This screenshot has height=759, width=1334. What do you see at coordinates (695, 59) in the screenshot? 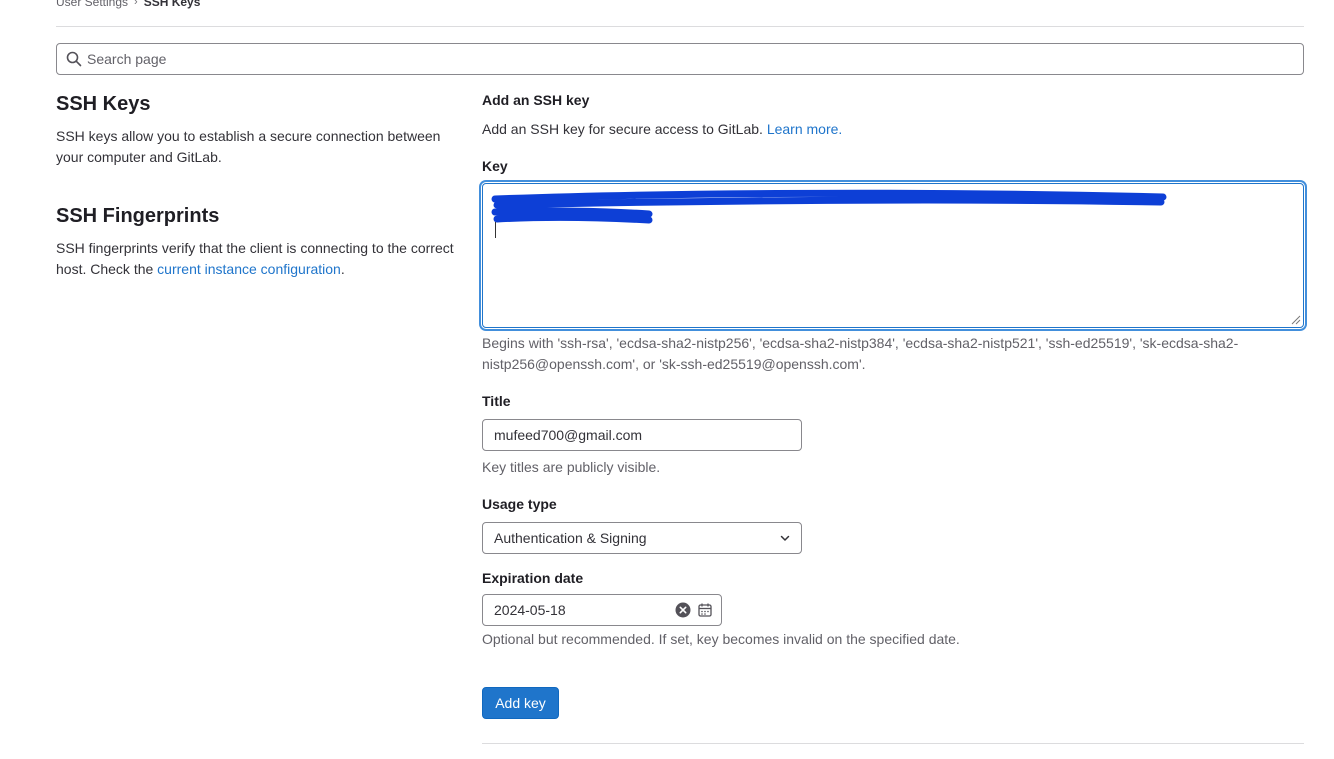
I see `search-input` at bounding box center [695, 59].